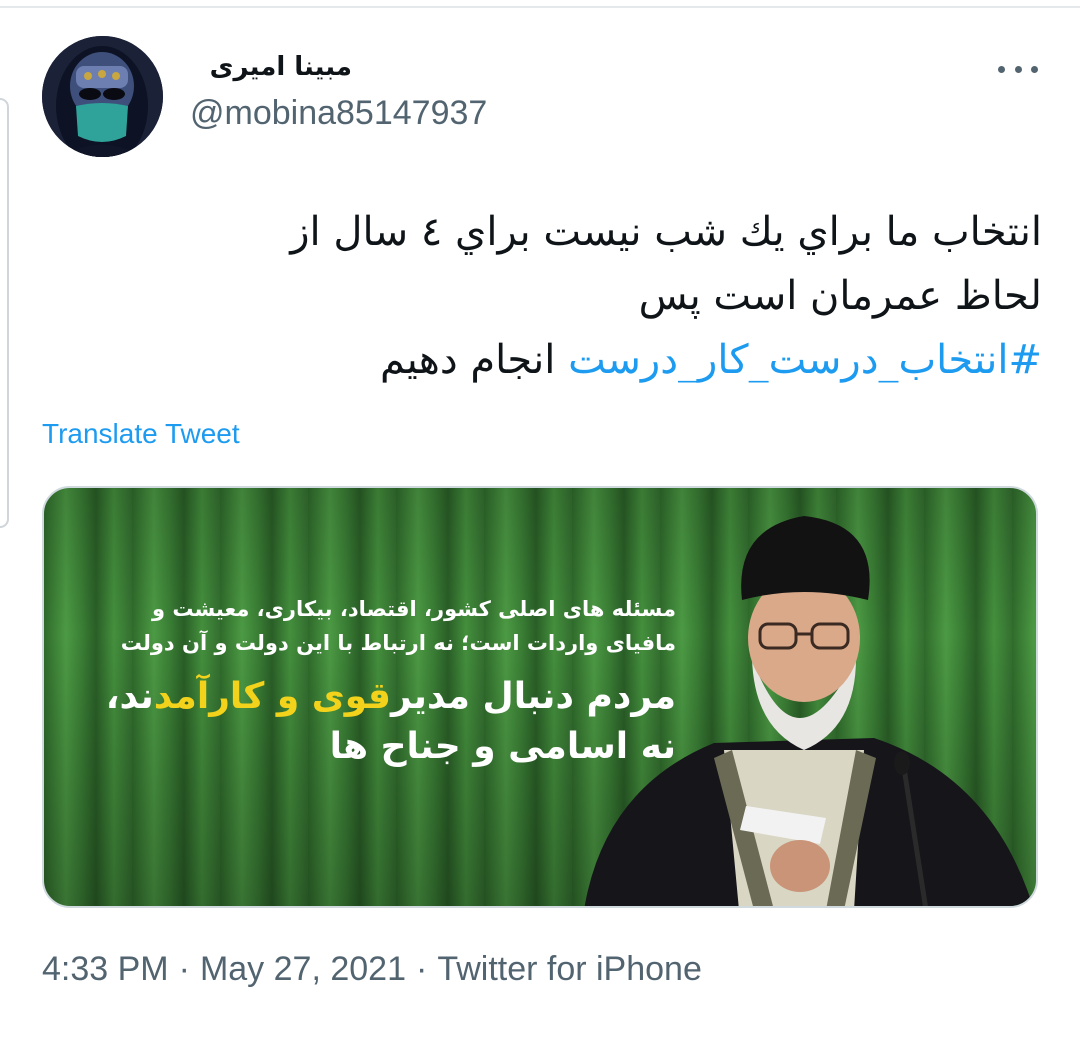  Describe the element at coordinates (502, 746) in the screenshot. I see `poster-headline-line-2: نه اسامی و جناح ها` at that location.